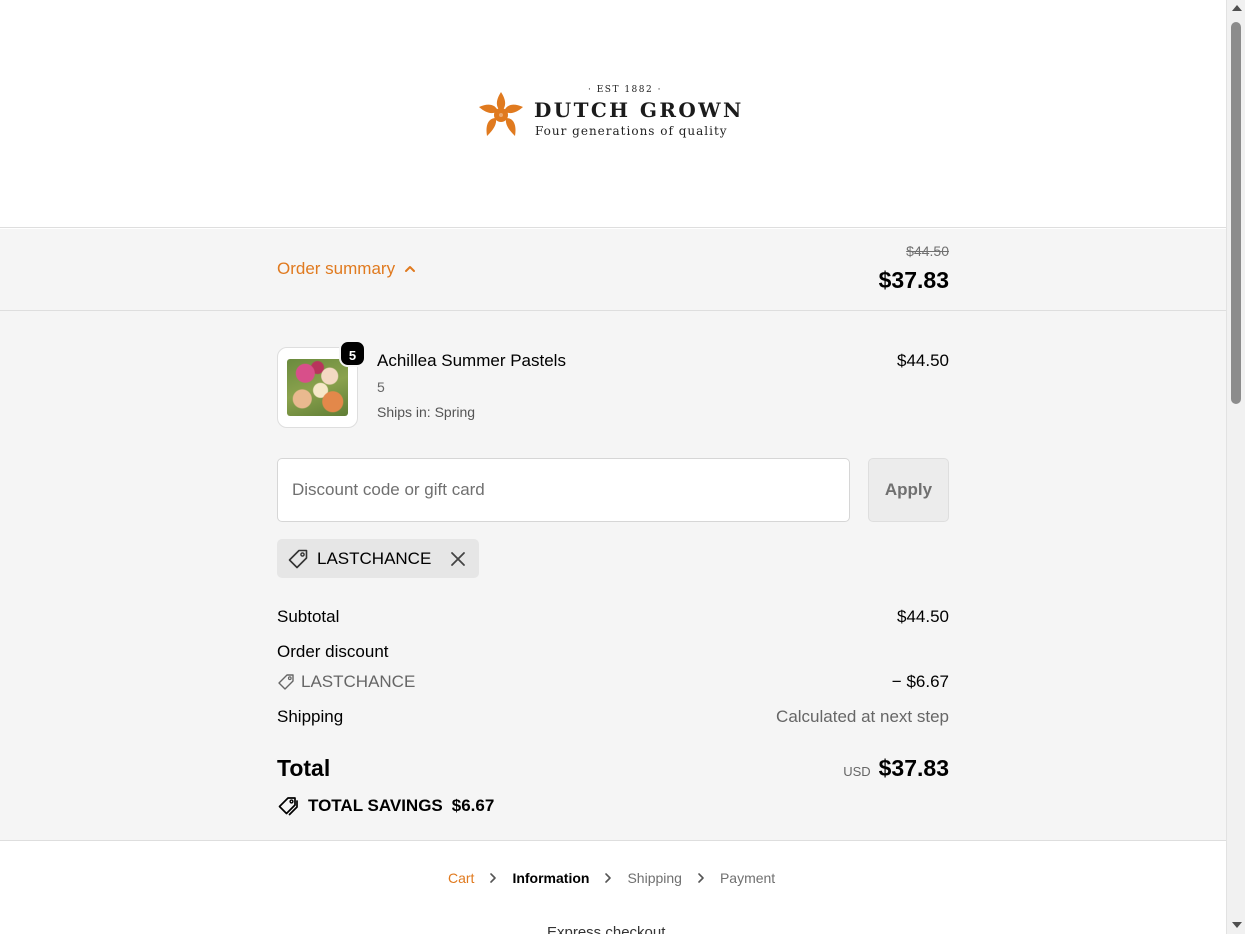  I want to click on discount-code-input, so click(563, 490).